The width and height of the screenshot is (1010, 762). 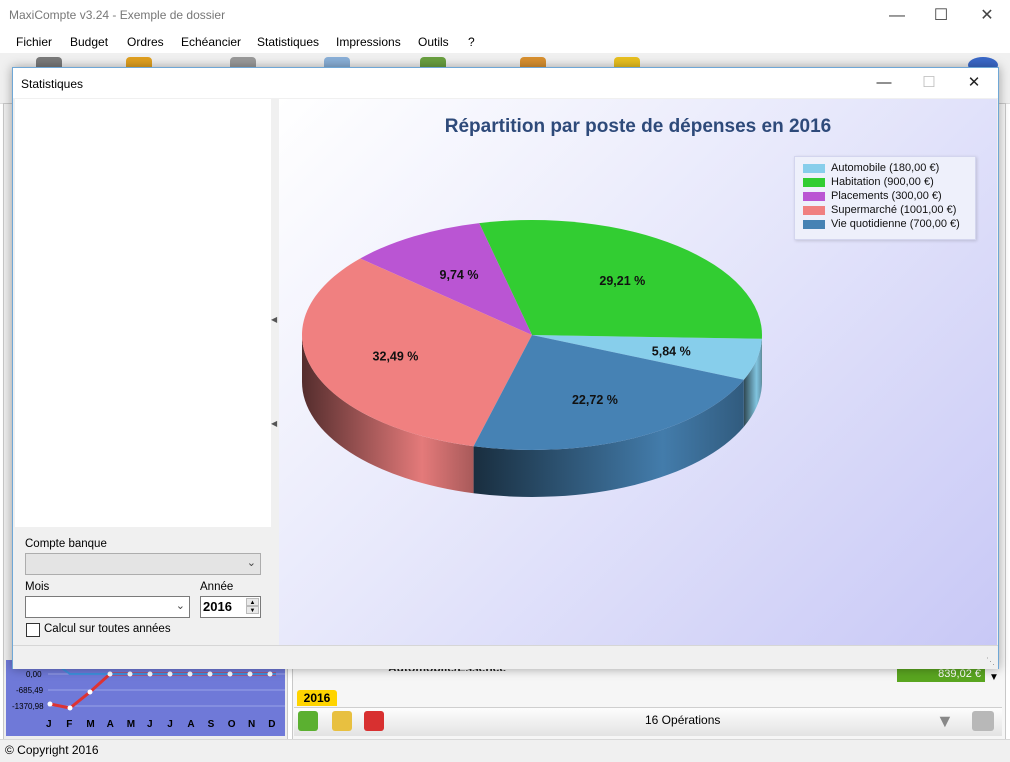 I want to click on legend-label: Automobile (180,00 €), so click(x=885, y=168).